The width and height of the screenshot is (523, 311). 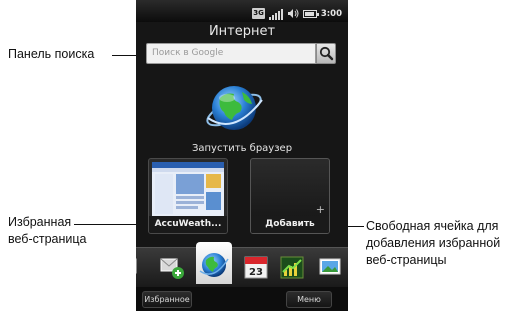 I want to click on battery-icon, so click(x=310, y=13).